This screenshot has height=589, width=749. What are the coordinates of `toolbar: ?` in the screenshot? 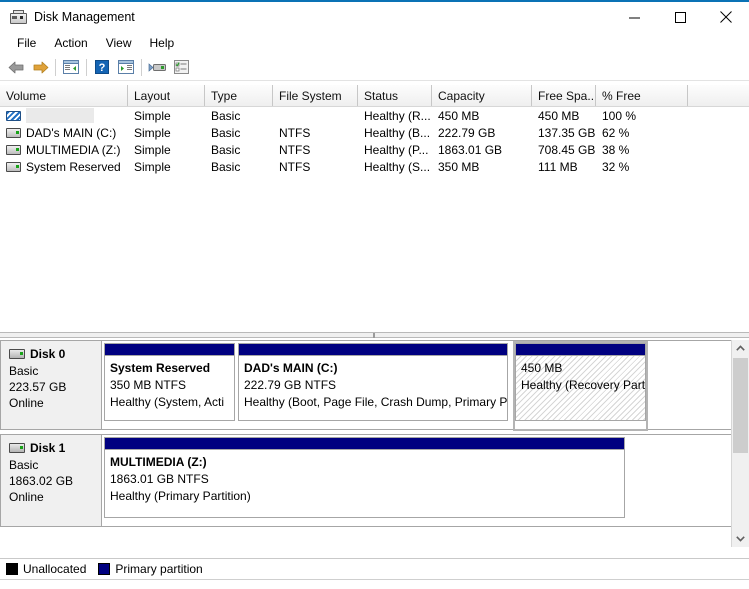 It's located at (374, 67).